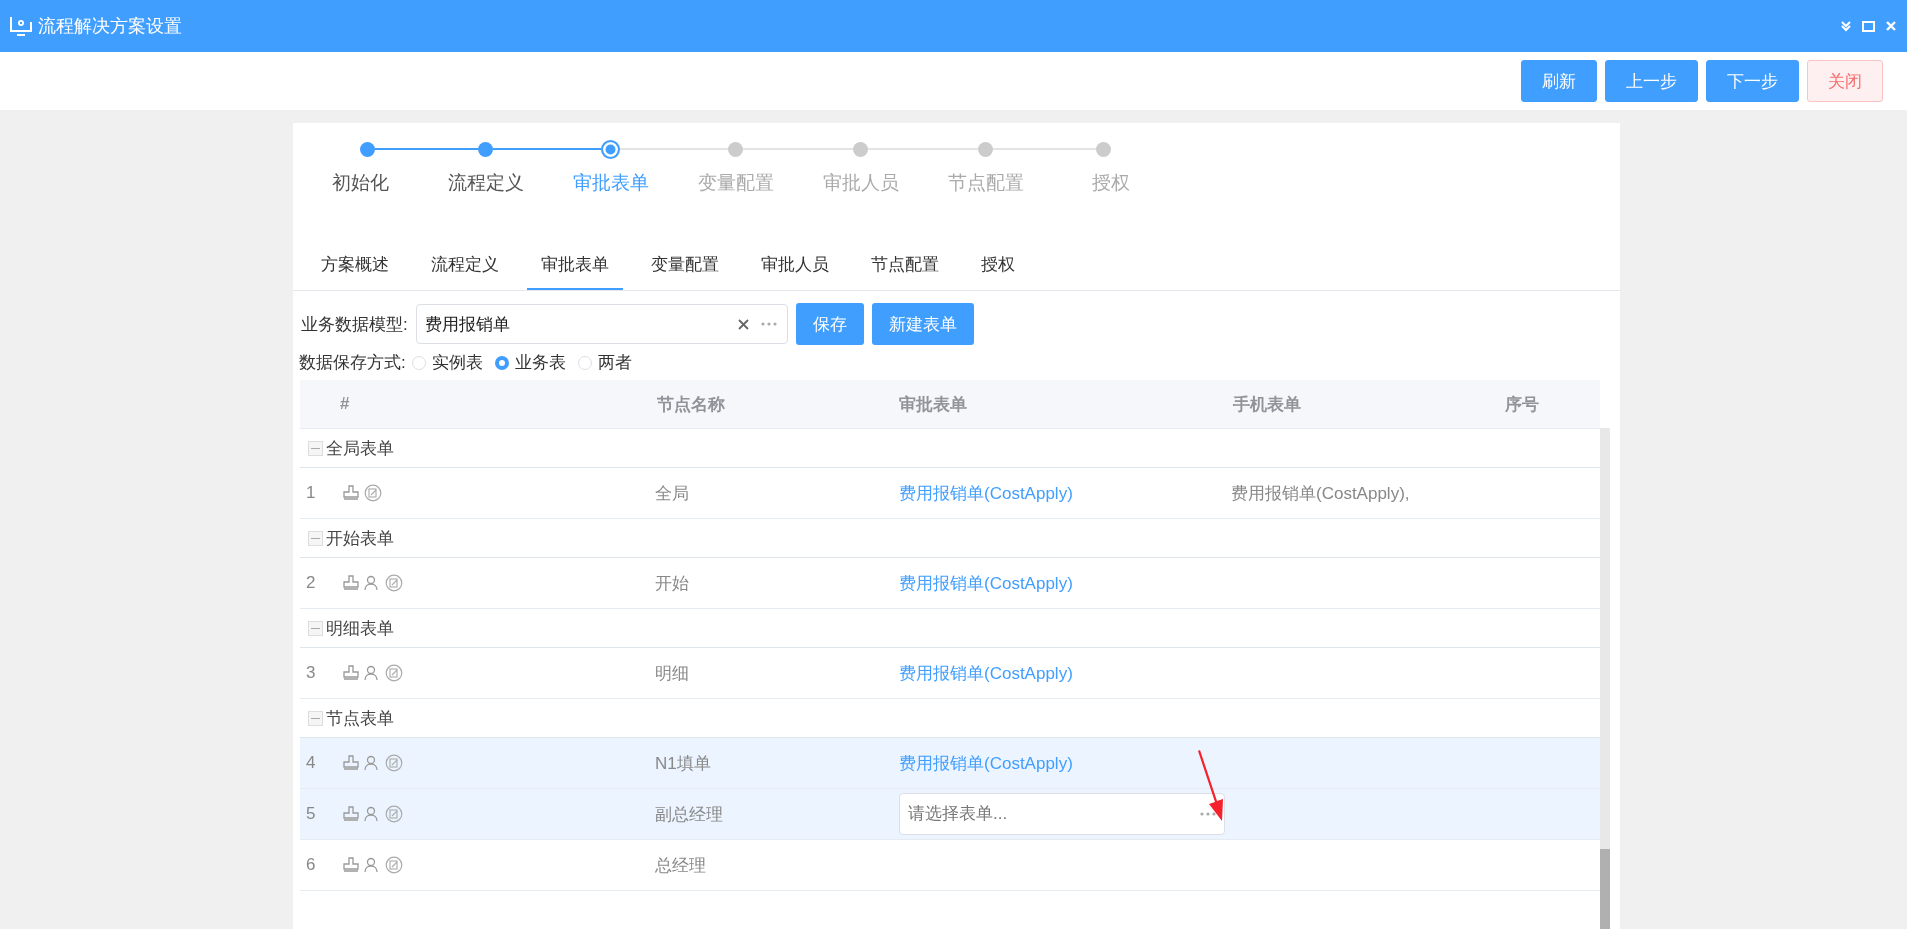 The height and width of the screenshot is (929, 1907). I want to click on field-label: 业务数据模型:, so click(354, 324).